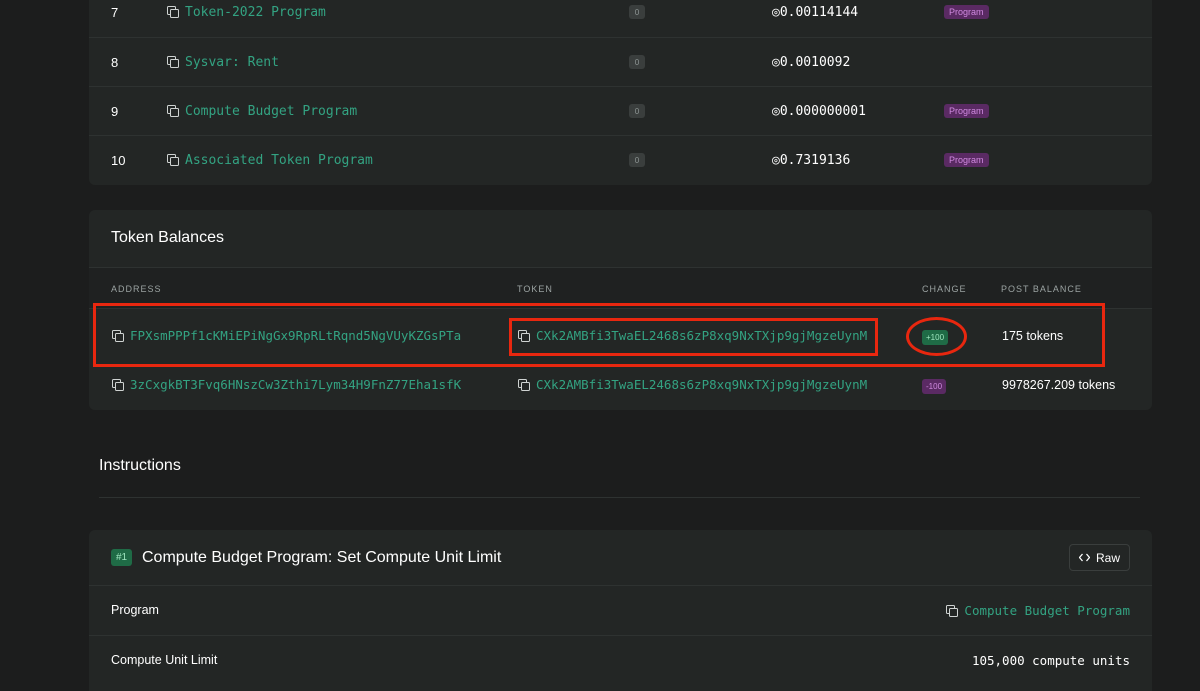  I want to click on account-name: Sysvar: Rent, so click(232, 62).